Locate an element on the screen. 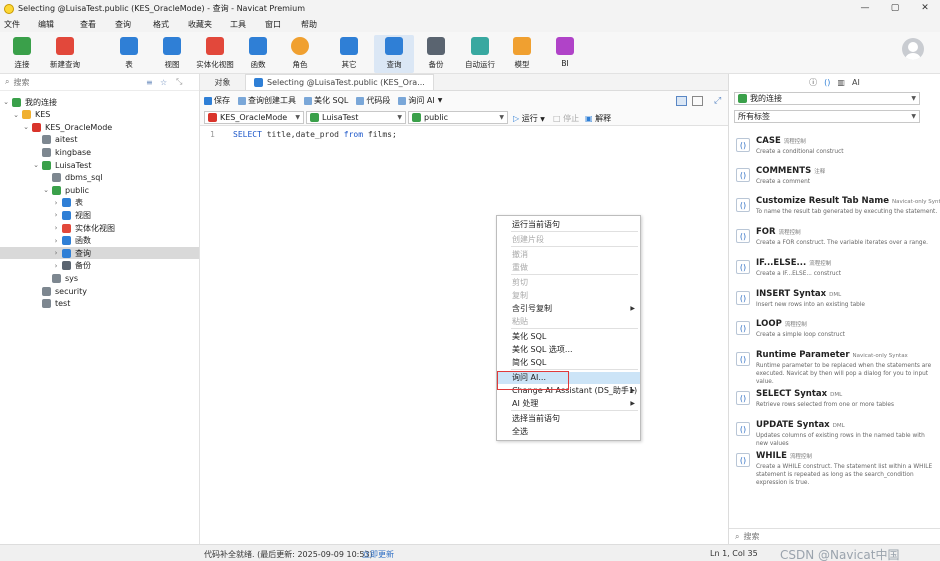 This screenshot has width=940, height=561. menu-file: 文件 is located at coordinates (21, 24).